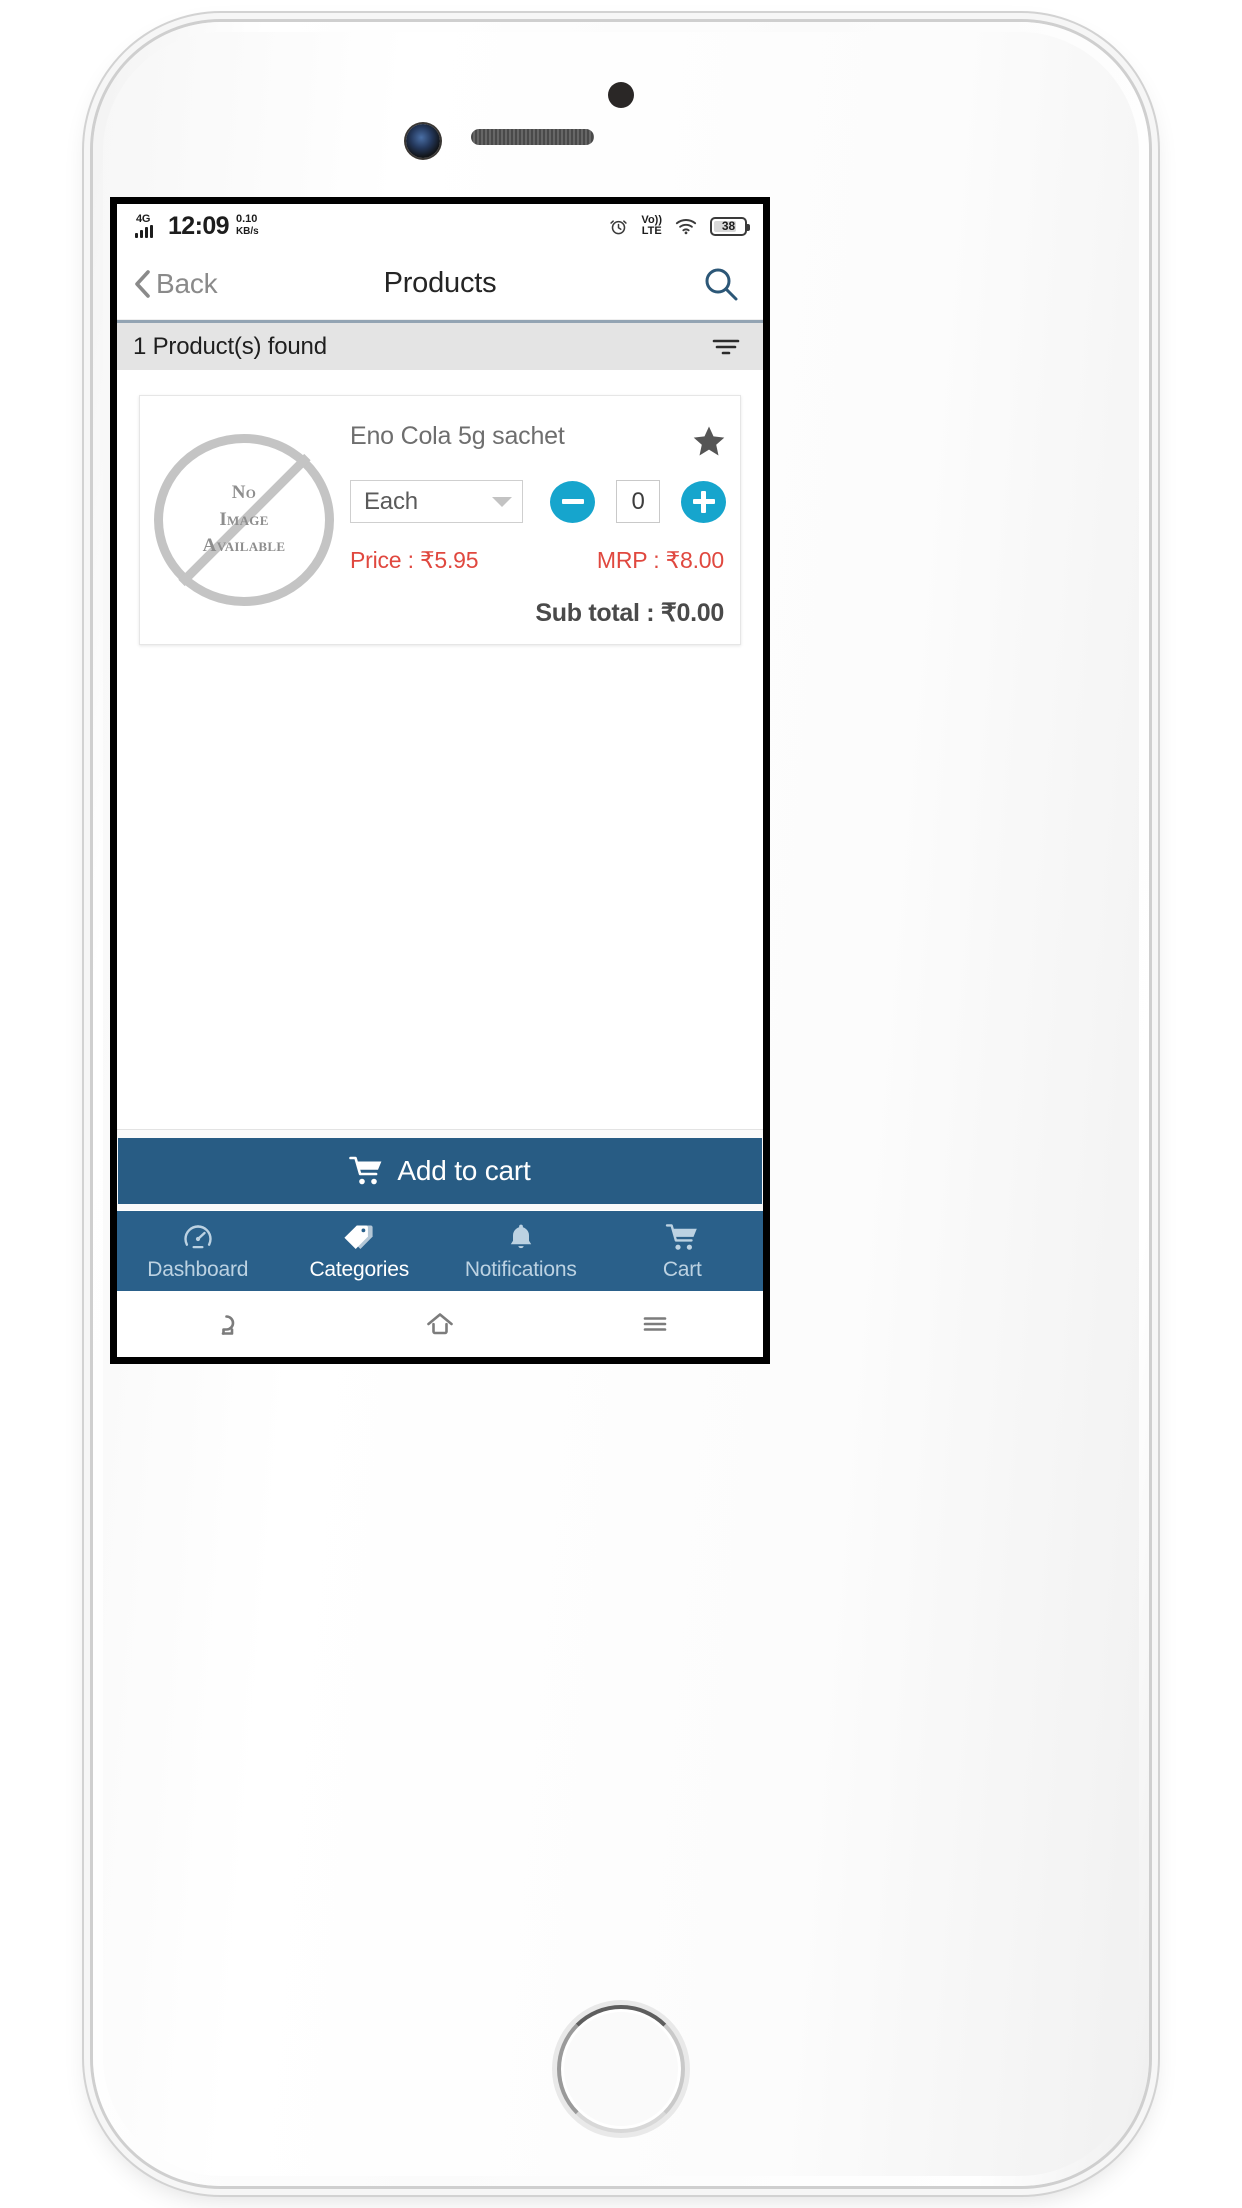  I want to click on quantity-input: 0, so click(638, 501).